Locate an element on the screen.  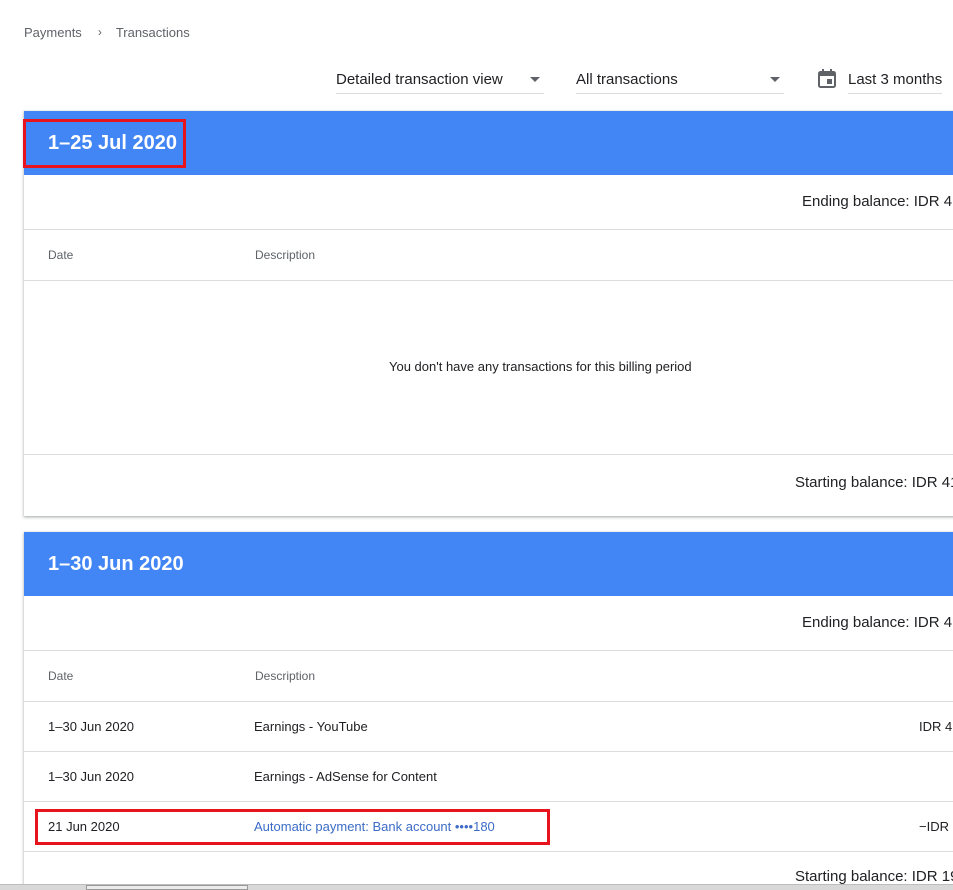
view-select: Detailed transaction view is located at coordinates (440, 80).